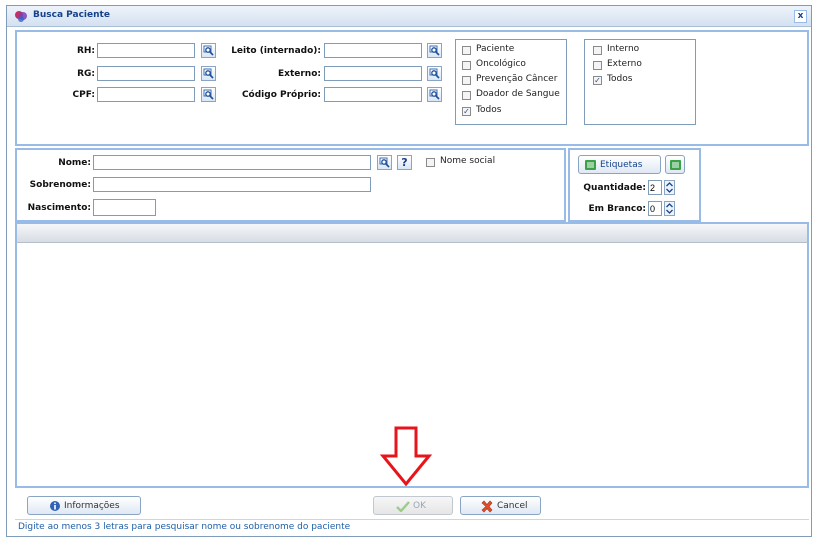 The image size is (821, 540). I want to click on em-branco-spinner, so click(669, 208).